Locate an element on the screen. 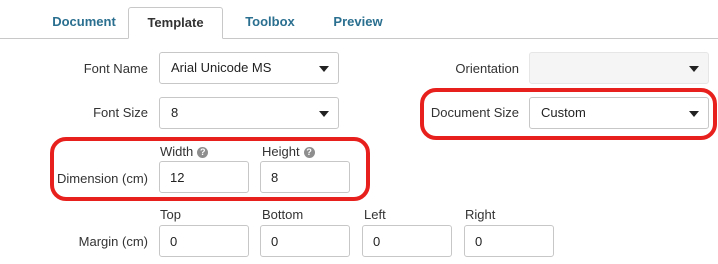 The height and width of the screenshot is (264, 718). orientation-select is located at coordinates (619, 68).